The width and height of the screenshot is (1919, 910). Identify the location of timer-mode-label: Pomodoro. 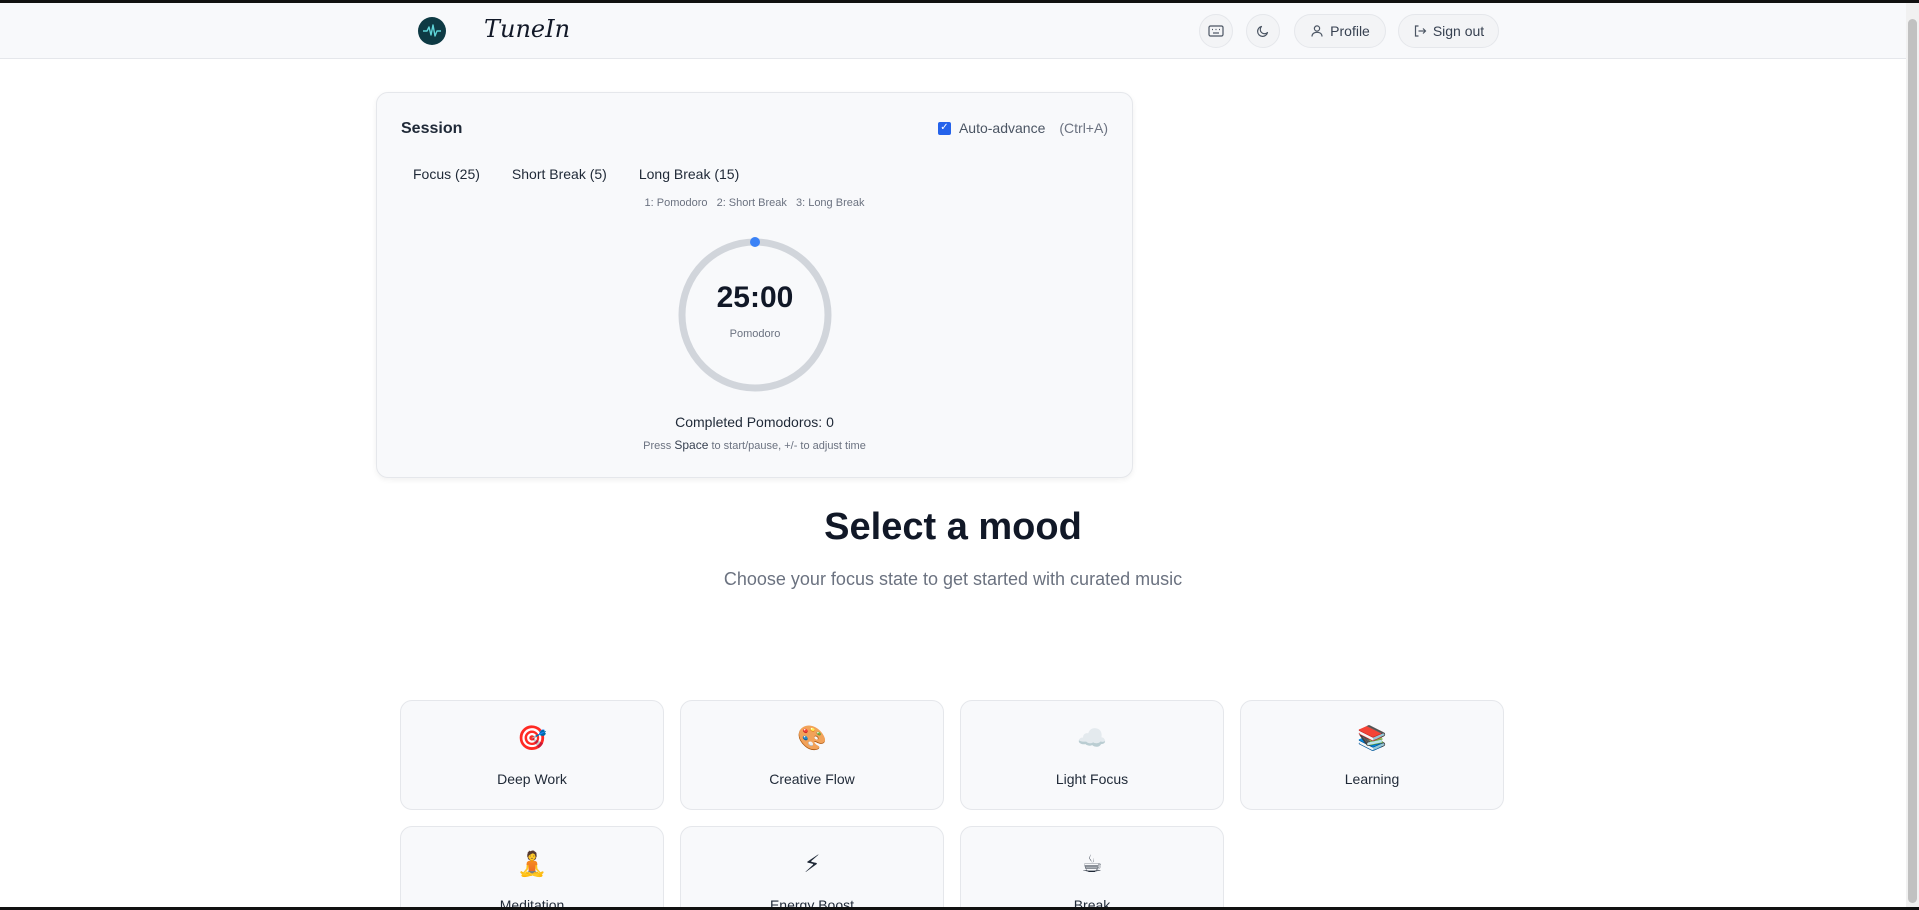
(755, 334).